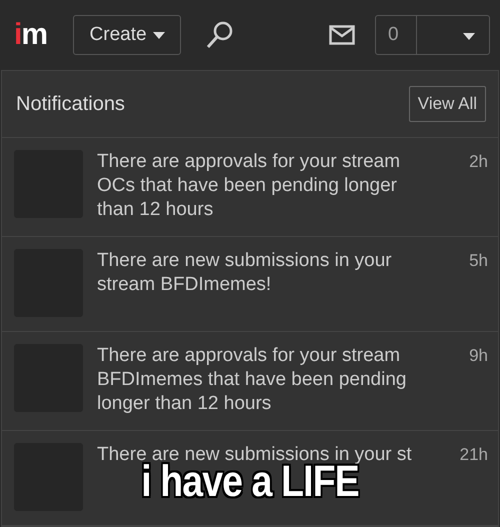  I want to click on mail-icon, so click(342, 35).